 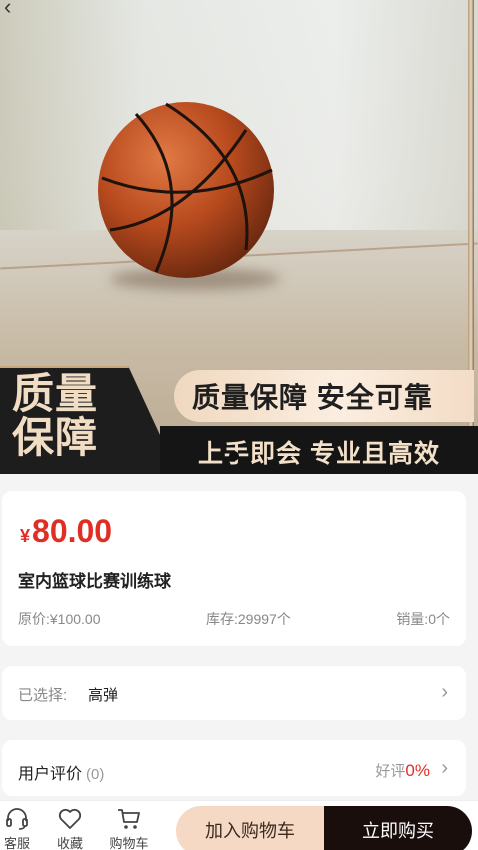 I want to click on spec-selector: 已选择: 高弹 ›, so click(x=234, y=693).